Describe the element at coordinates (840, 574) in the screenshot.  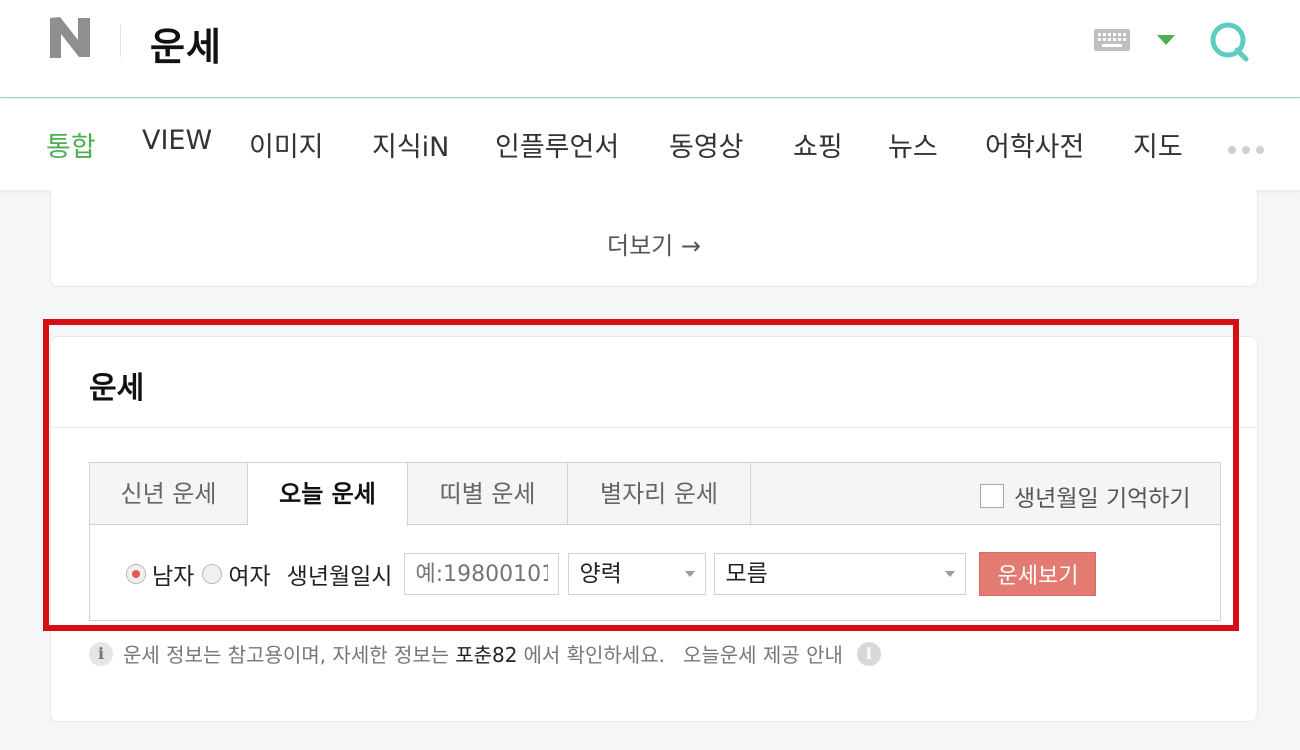
I see `birth-time-select: 모름` at that location.